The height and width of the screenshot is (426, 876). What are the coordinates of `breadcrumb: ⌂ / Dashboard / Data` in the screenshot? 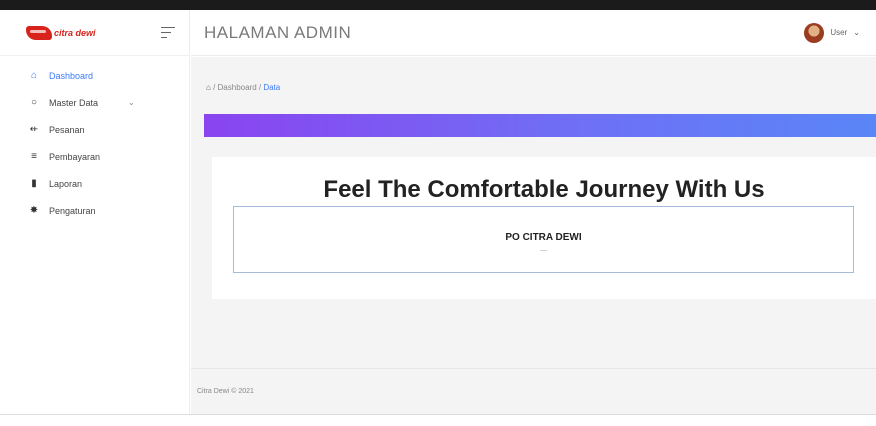 It's located at (243, 87).